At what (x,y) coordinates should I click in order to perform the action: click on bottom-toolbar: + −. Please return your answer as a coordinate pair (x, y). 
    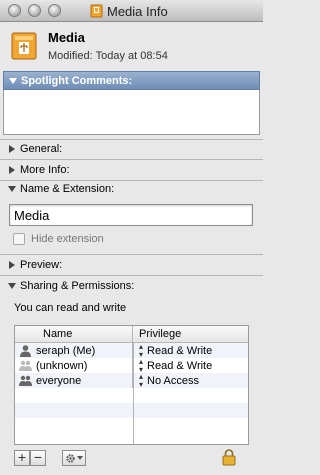
    Looking at the image, I should click on (131, 461).